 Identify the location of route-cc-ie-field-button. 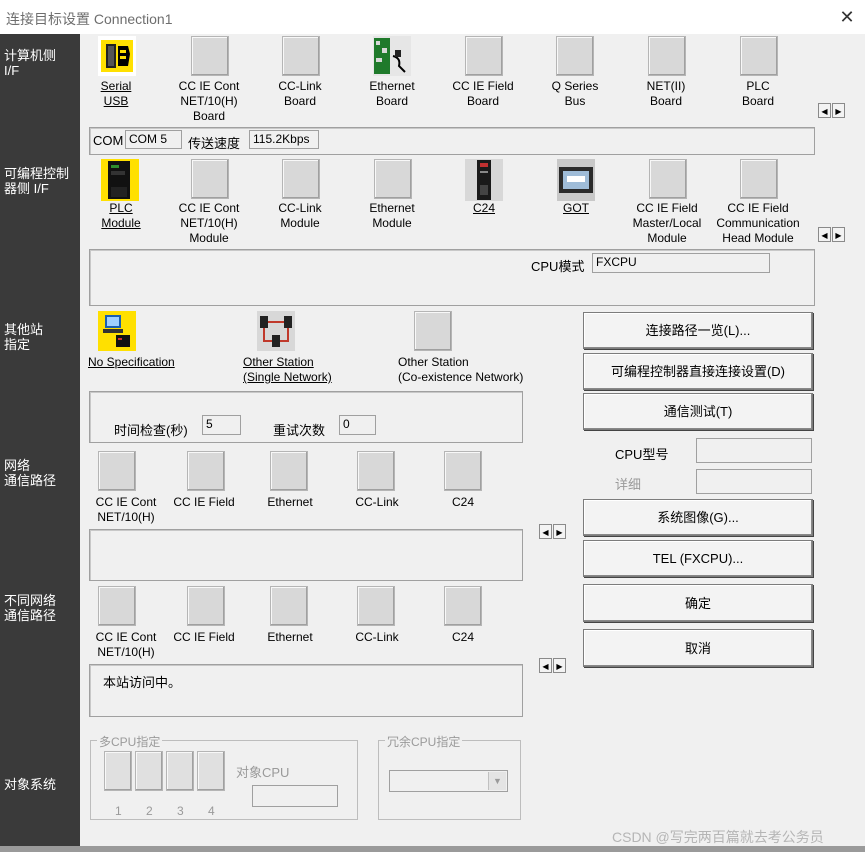
(206, 471).